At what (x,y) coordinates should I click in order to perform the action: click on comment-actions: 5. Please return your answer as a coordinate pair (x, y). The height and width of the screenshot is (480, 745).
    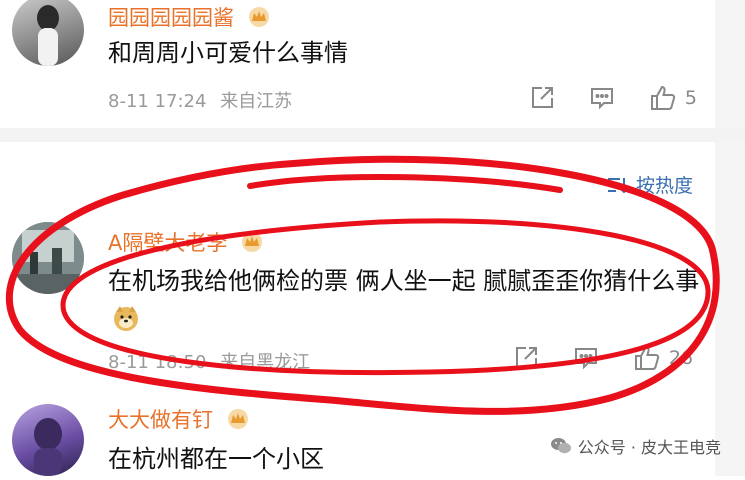
    Looking at the image, I should click on (613, 98).